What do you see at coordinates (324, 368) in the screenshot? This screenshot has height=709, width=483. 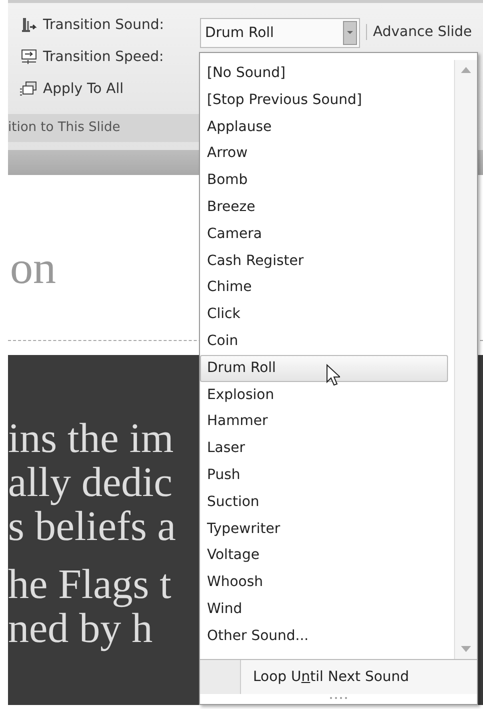 I see `sound-option: Drum Roll` at bounding box center [324, 368].